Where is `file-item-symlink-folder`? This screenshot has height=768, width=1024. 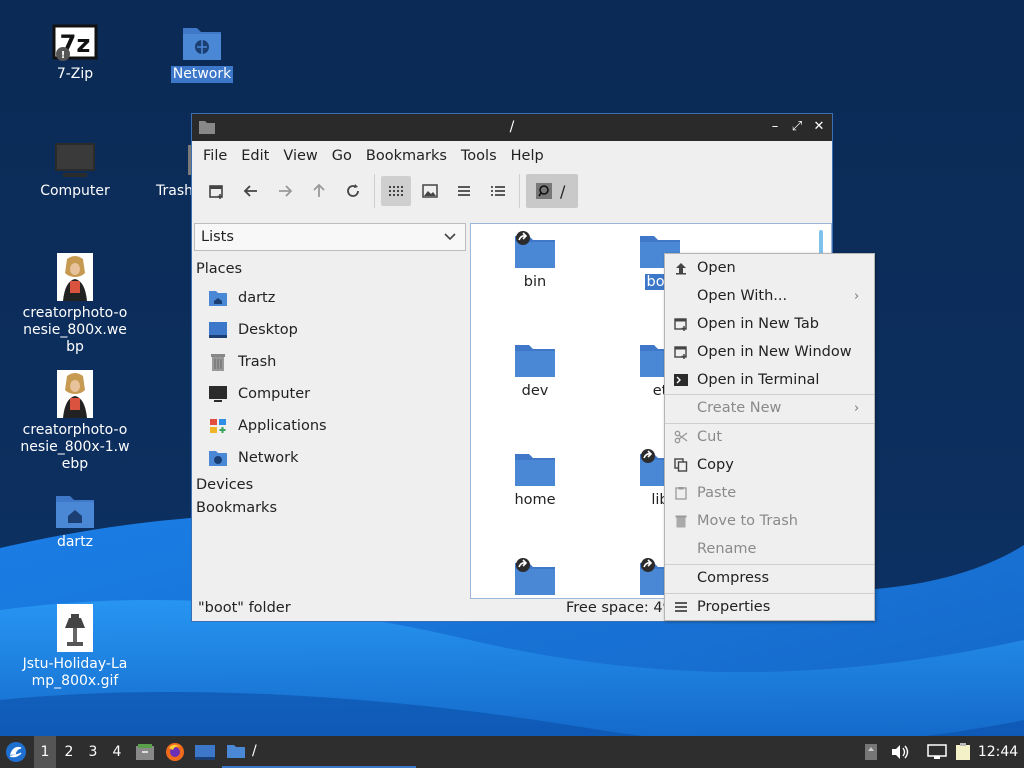 file-item-symlink-folder is located at coordinates (535, 577).